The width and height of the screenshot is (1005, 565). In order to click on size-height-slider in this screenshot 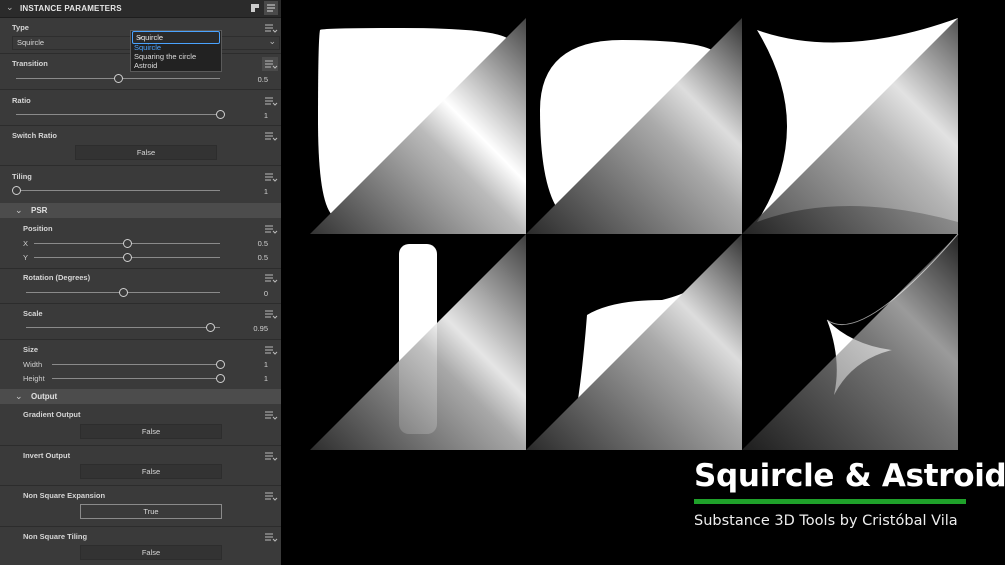, I will do `click(136, 378)`.